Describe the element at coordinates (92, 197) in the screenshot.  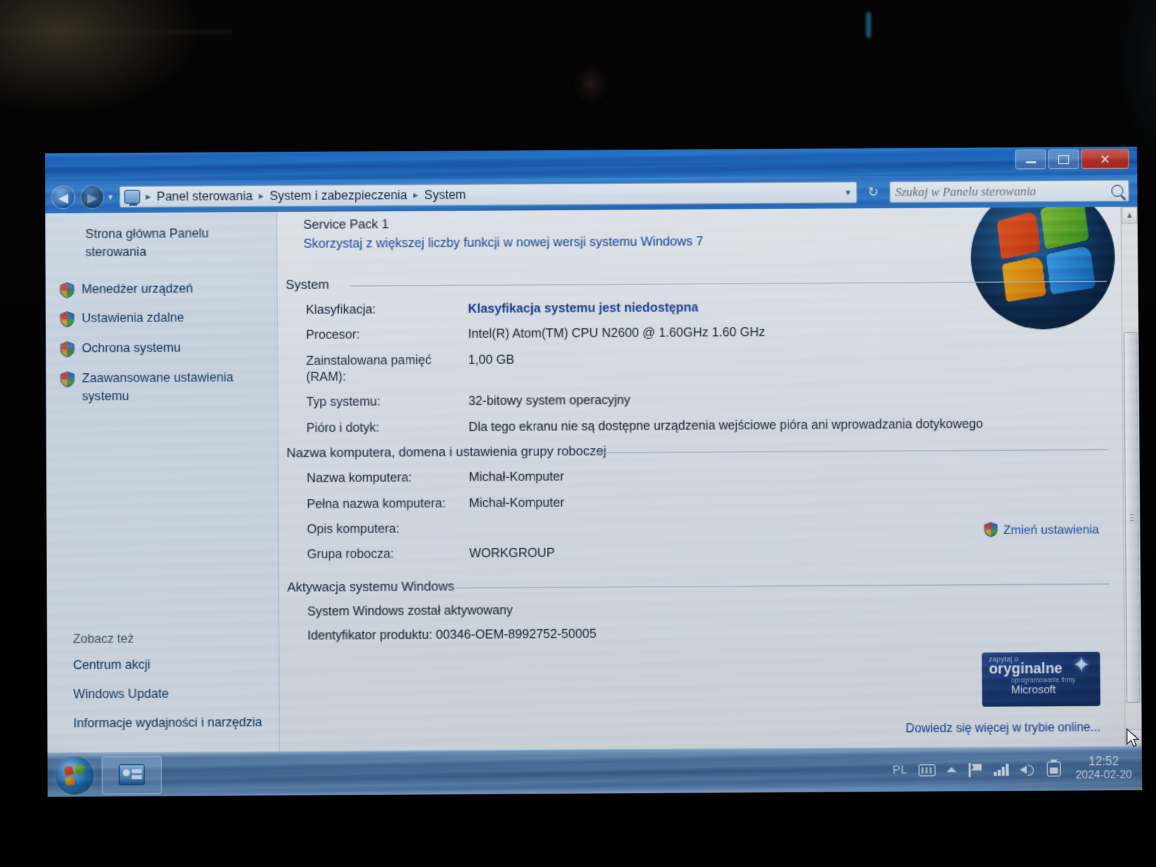
I see `forward-button: ▶` at that location.